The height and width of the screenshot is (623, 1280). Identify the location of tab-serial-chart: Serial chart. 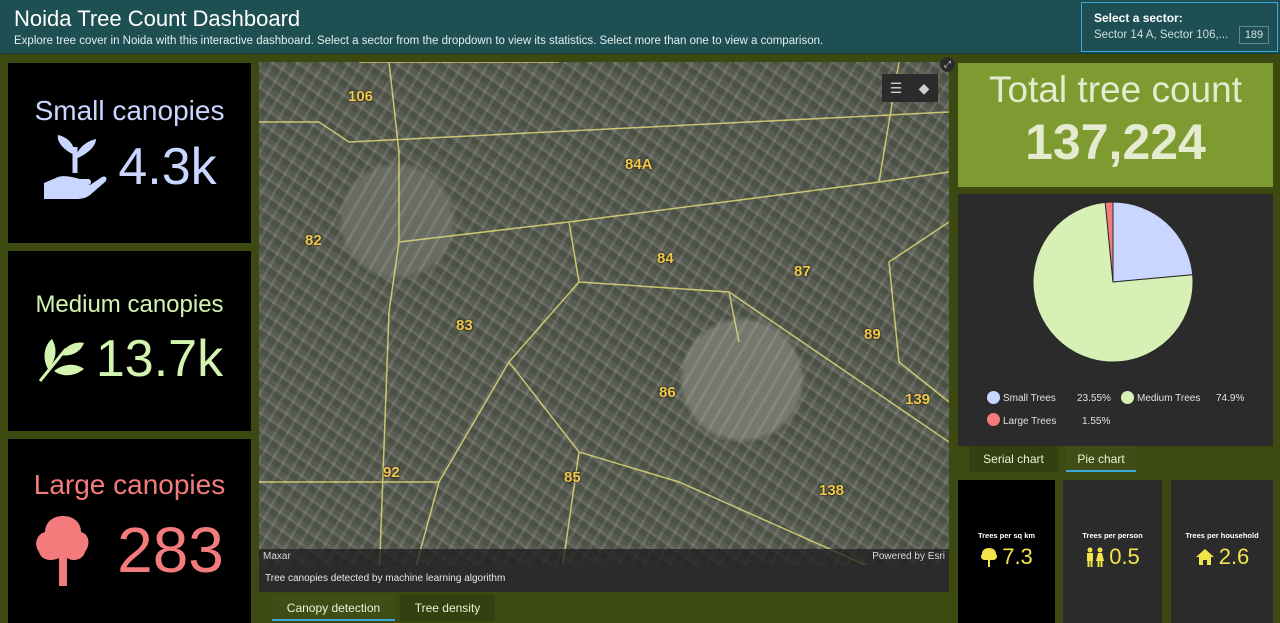
(1013, 459).